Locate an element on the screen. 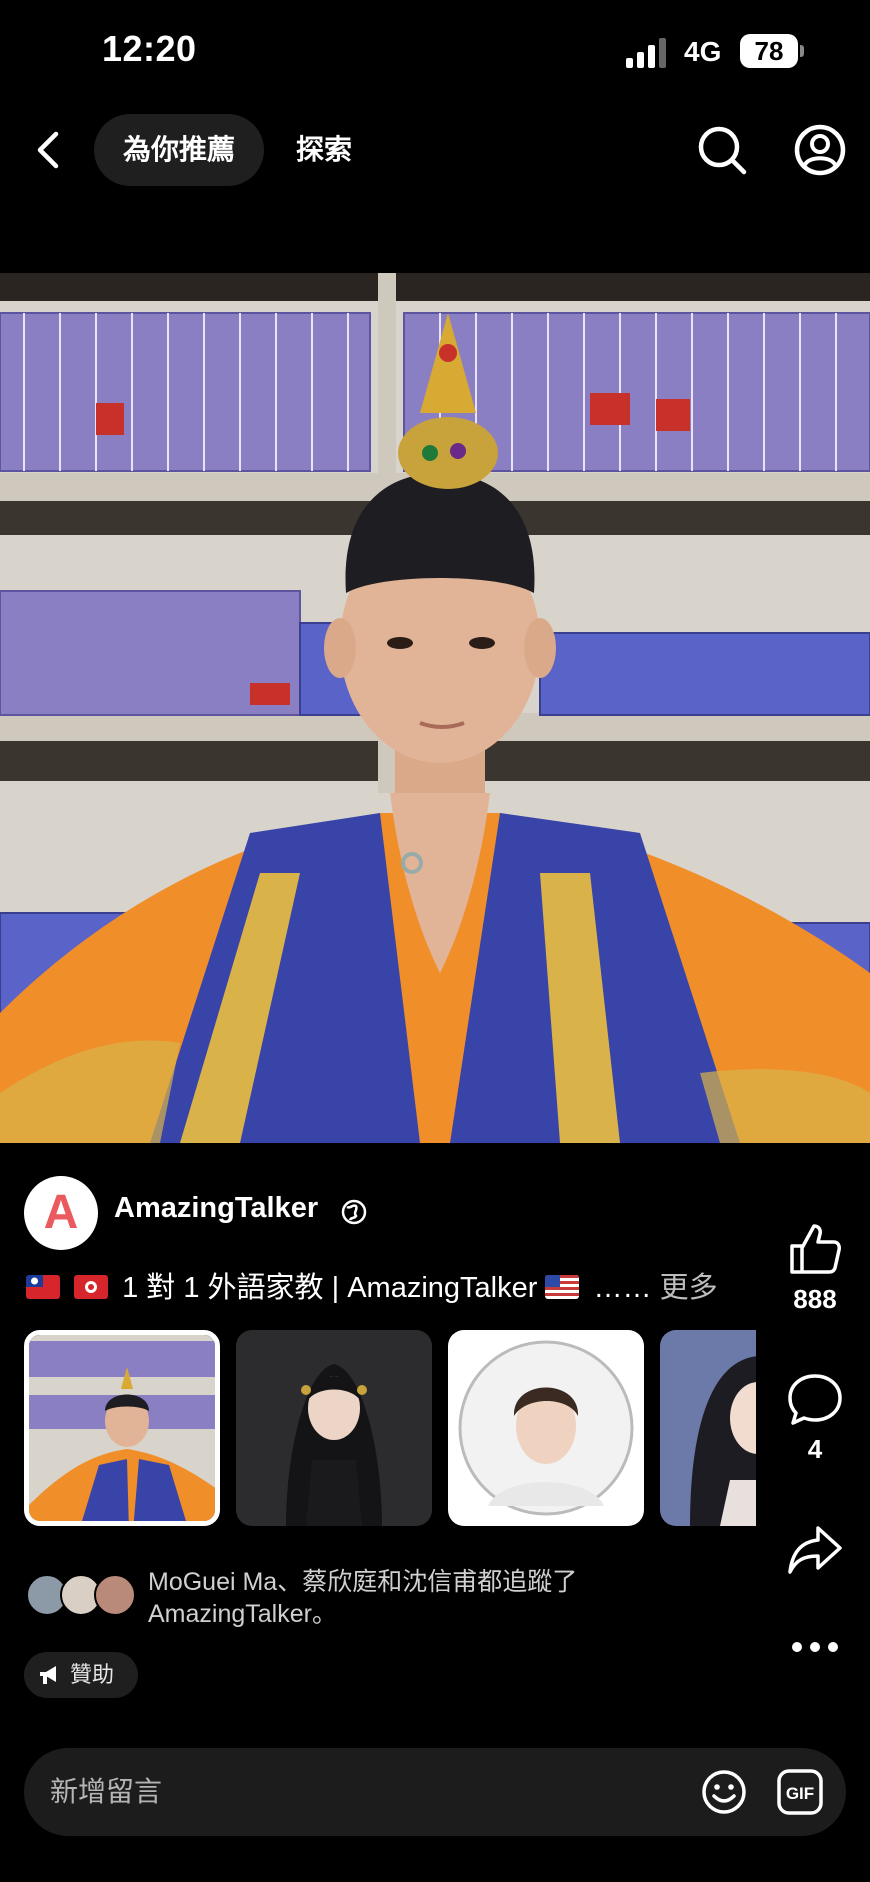 The image size is (870, 1882). comment-action: 4 is located at coordinates (815, 1417).